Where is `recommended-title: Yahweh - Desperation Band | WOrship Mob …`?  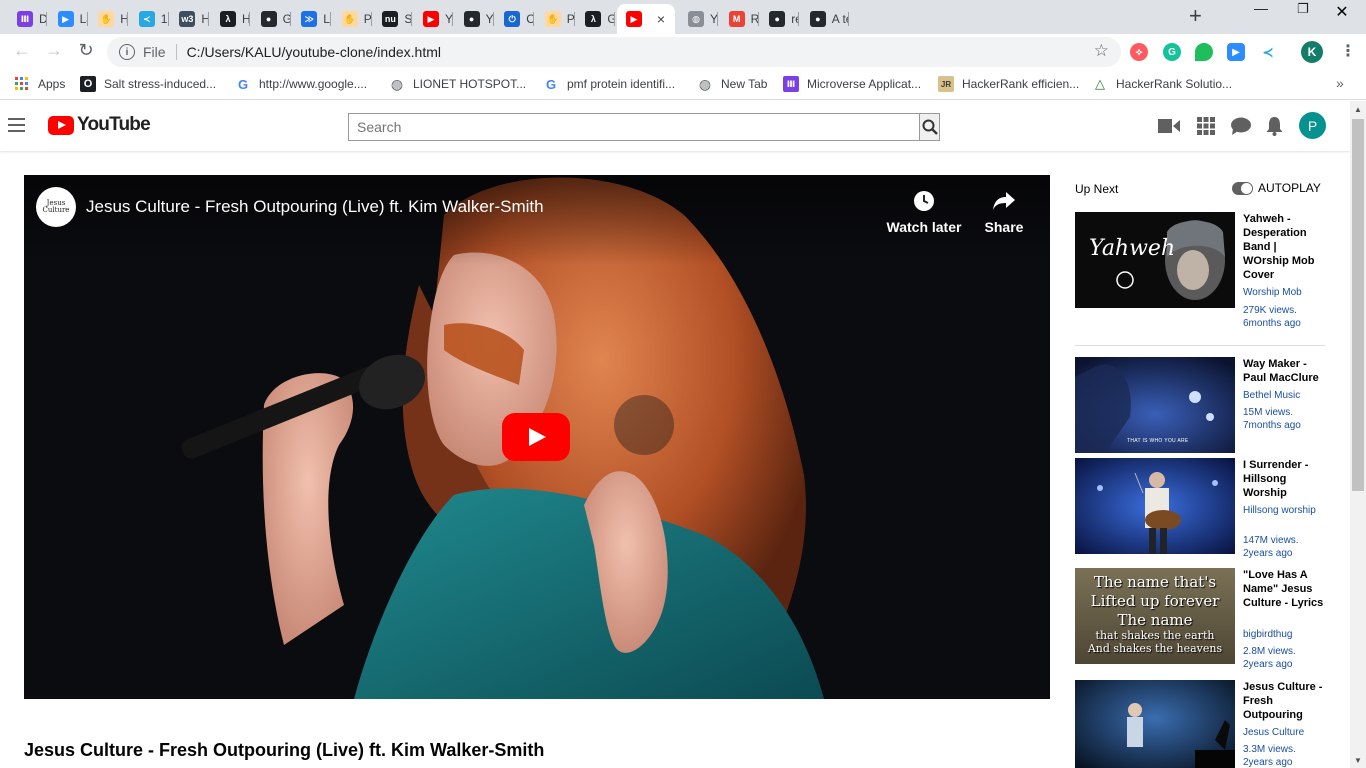 recommended-title: Yahweh - Desperation Band | WOrship Mob … is located at coordinates (1284, 247).